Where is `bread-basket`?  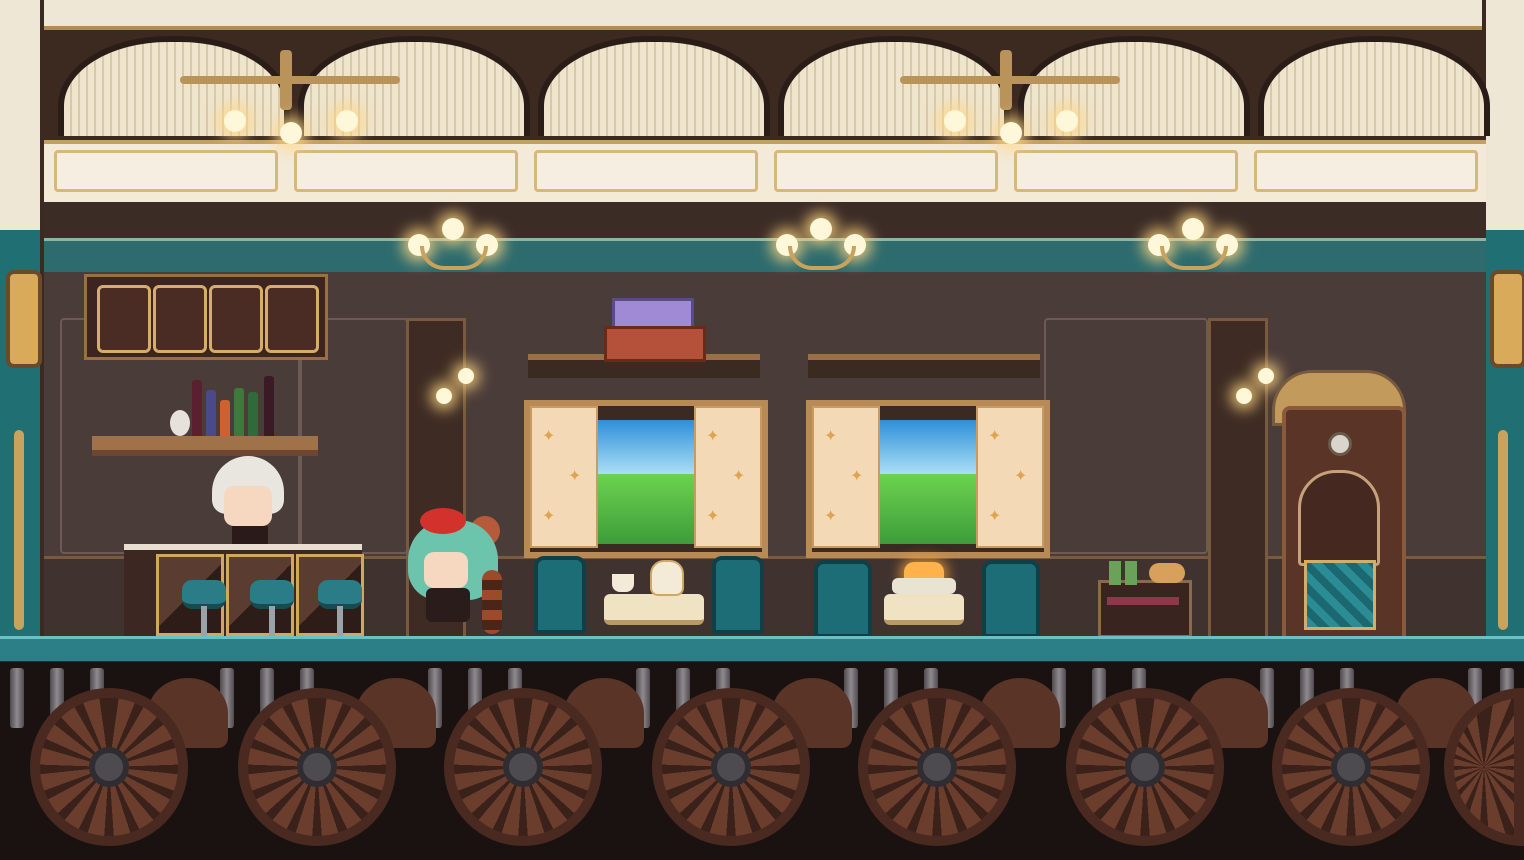
bread-basket is located at coordinates (1167, 573).